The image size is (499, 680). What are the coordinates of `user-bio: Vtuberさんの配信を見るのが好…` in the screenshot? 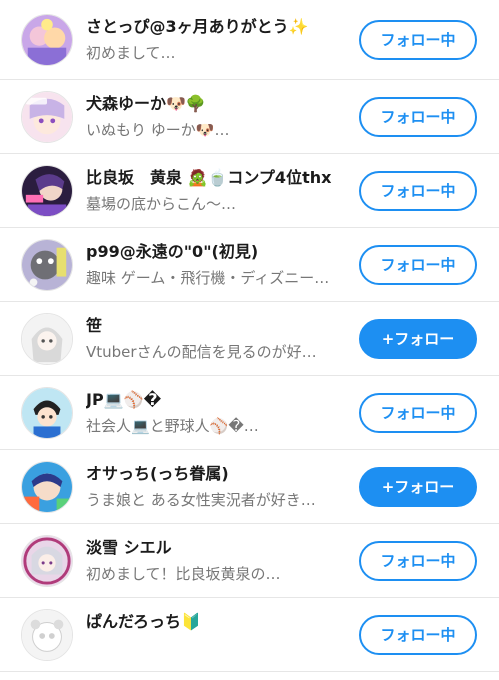 It's located at (201, 351).